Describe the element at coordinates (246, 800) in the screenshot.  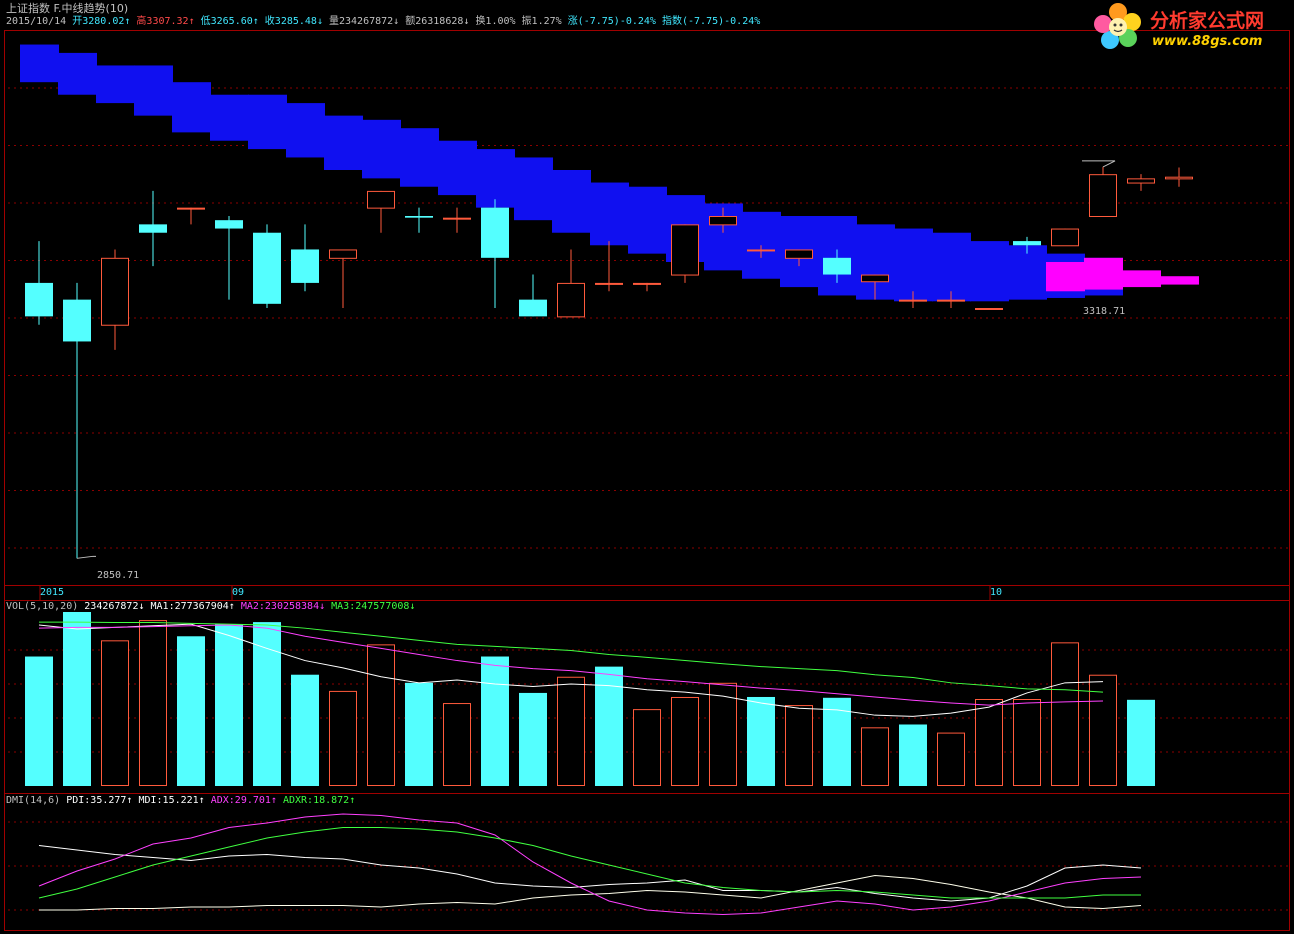
I see `legend-item: ADX:29.701↑` at that location.